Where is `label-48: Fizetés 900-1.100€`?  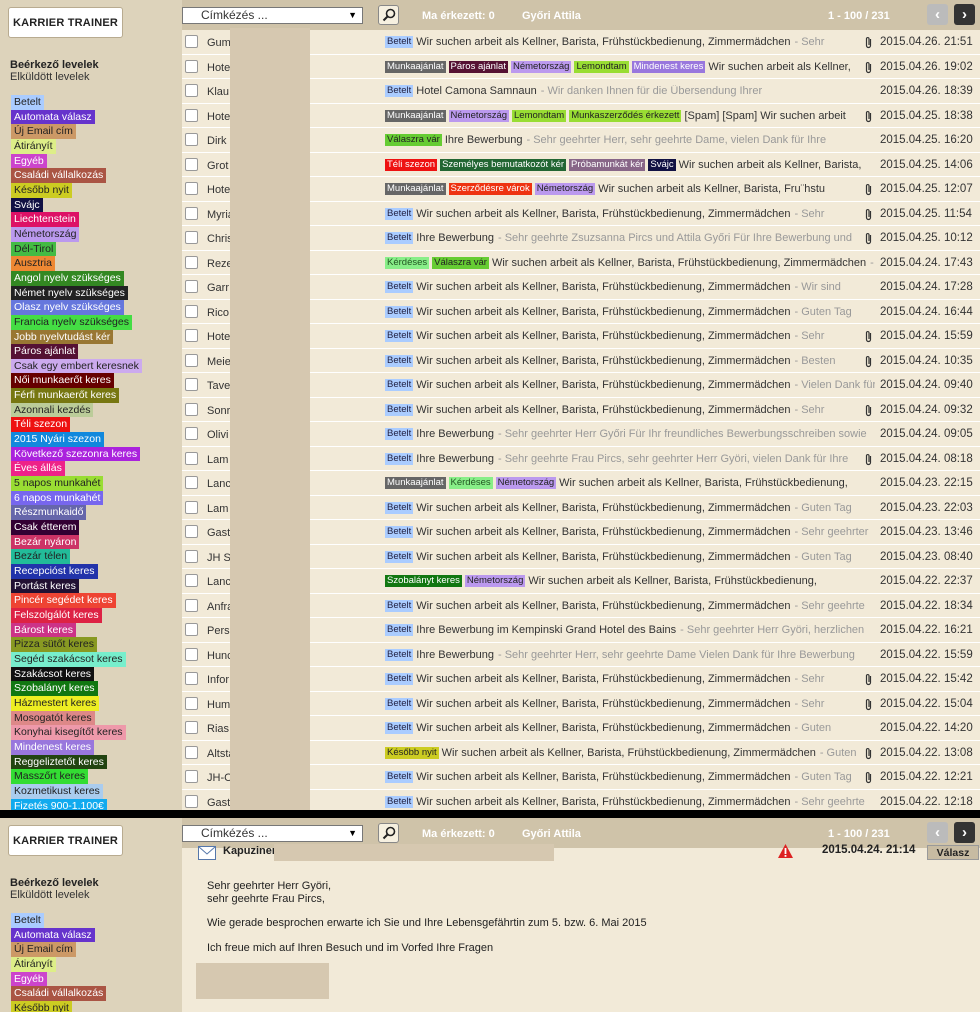 label-48: Fizetés 900-1.100€ is located at coordinates (59, 804).